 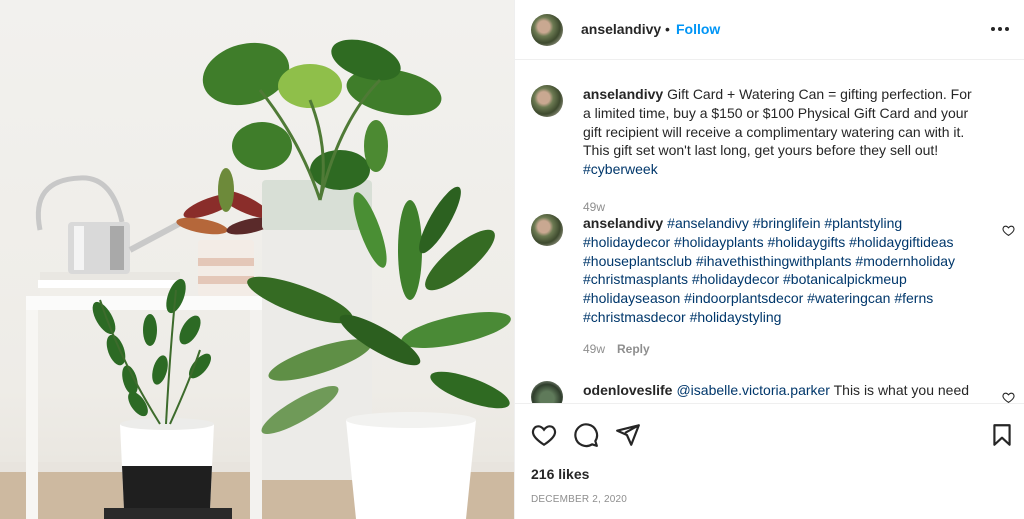 I want to click on share-paper-plane-icon, so click(x=628, y=435).